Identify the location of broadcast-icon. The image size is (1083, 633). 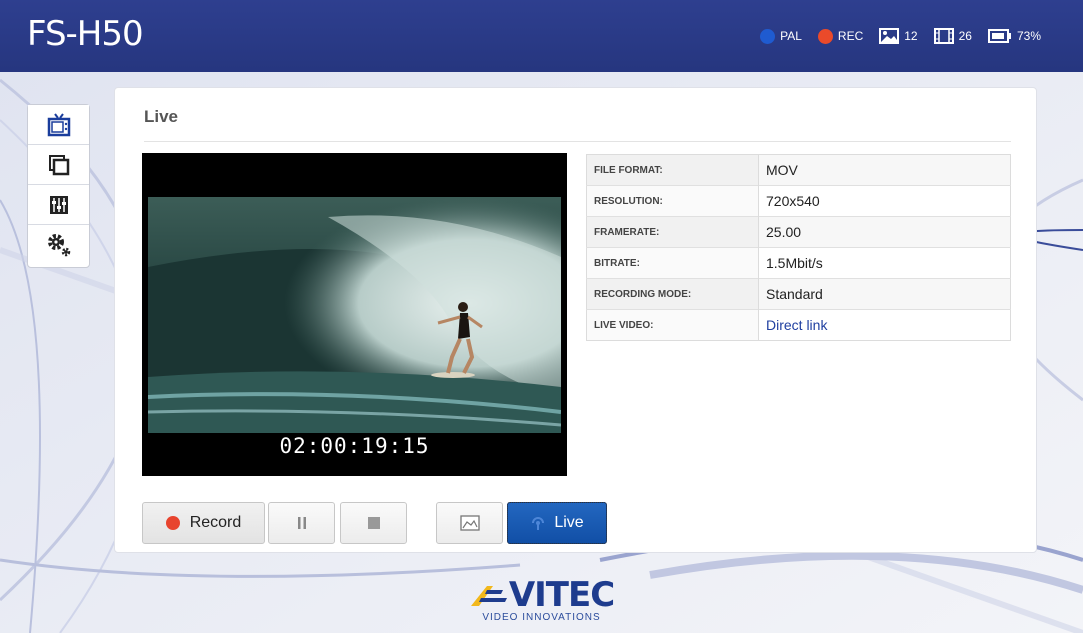
(538, 523).